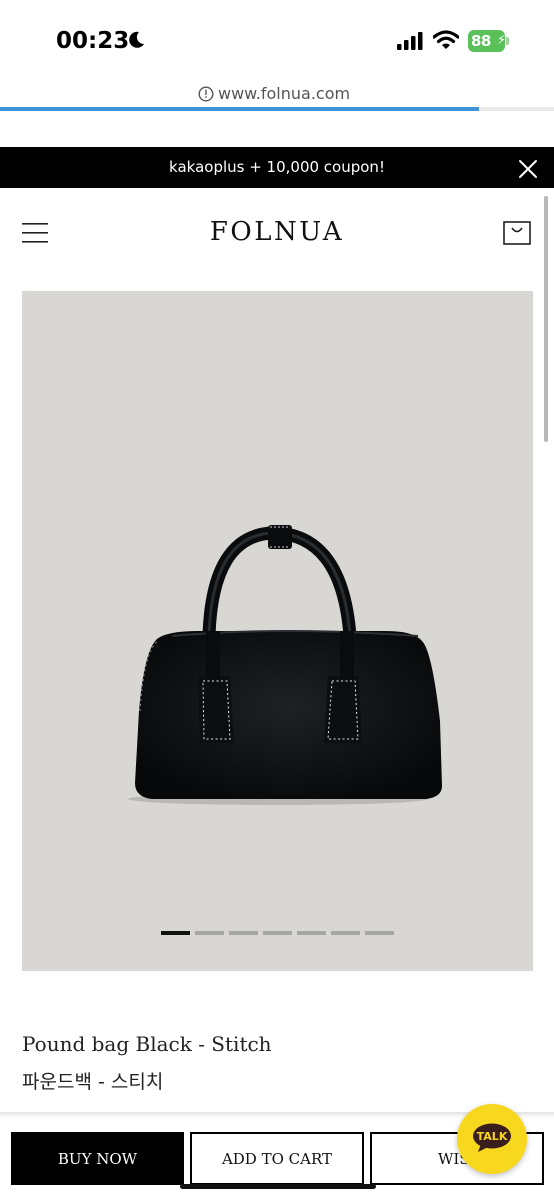  Describe the element at coordinates (277, 1158) in the screenshot. I see `add-to-cart-button: ADD TO CART` at that location.